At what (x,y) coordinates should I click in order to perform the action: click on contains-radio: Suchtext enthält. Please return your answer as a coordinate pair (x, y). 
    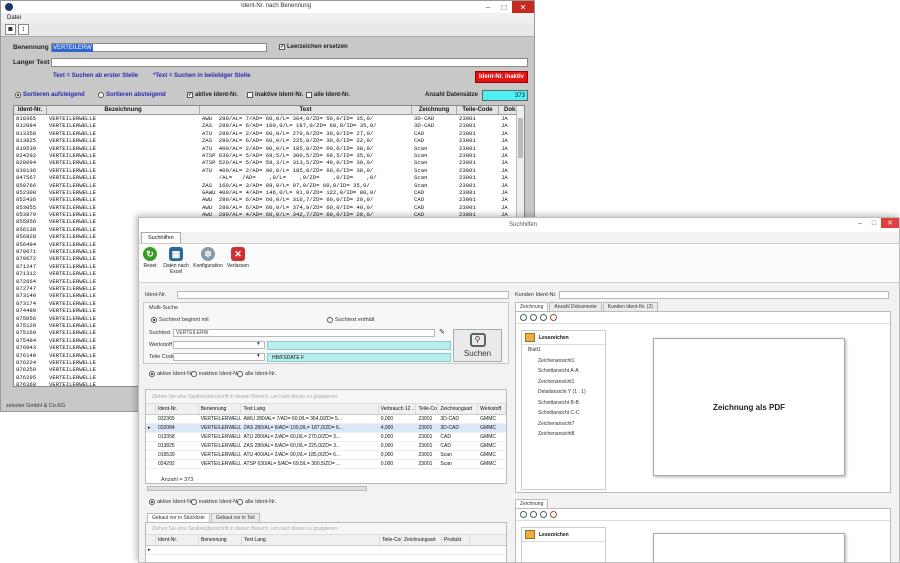
    Looking at the image, I should click on (350, 320).